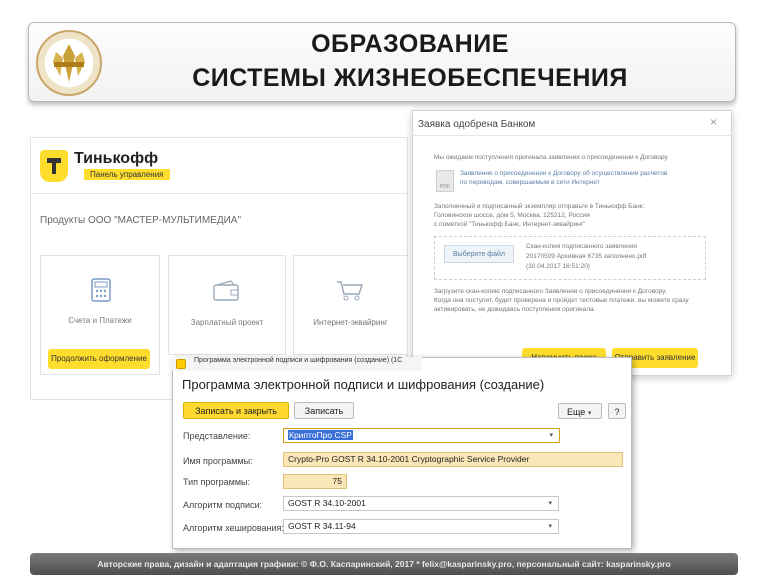 This screenshot has height=576, width=768. I want to click on presentation-select: КриптоПро CSP ▾, so click(421, 435).